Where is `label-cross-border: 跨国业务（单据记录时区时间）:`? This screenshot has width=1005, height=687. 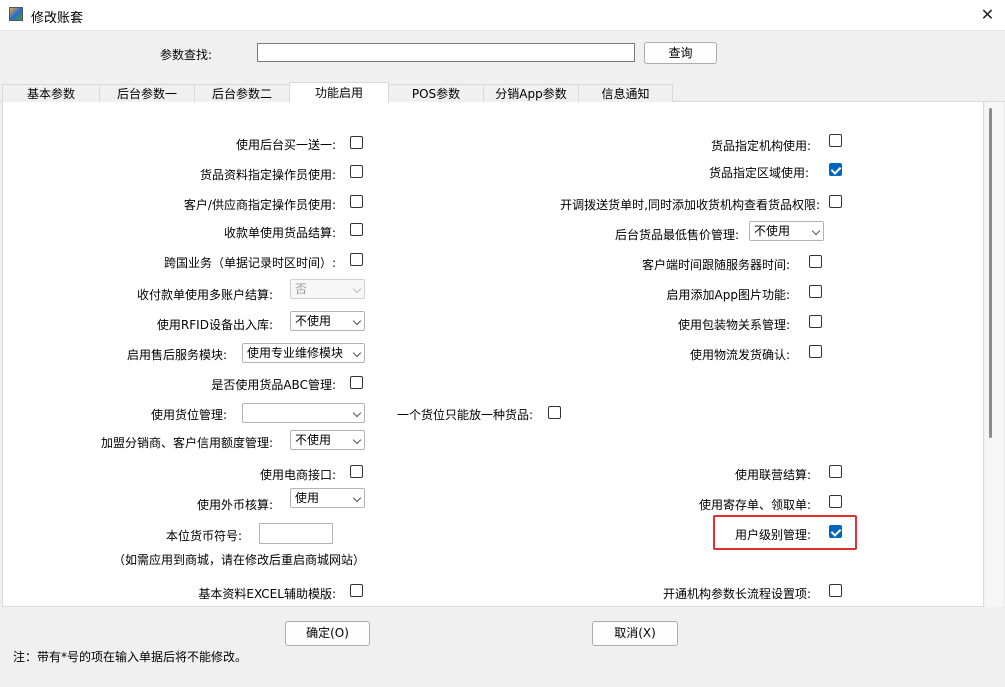
label-cross-border: 跨国业务（单据记录时区时间）: is located at coordinates (249, 263).